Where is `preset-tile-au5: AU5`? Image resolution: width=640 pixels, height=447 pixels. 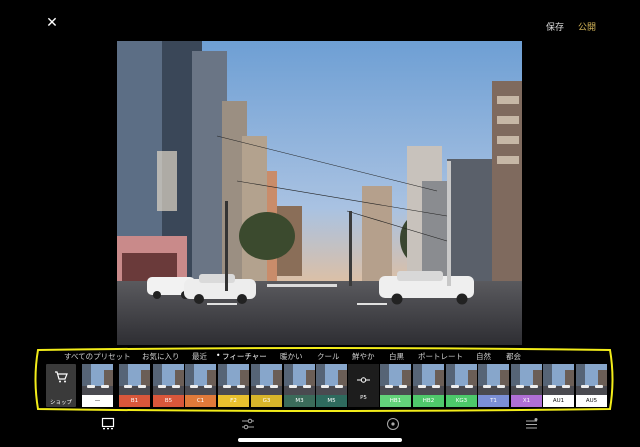
preset-tile-au5: AU5 is located at coordinates (591, 385).